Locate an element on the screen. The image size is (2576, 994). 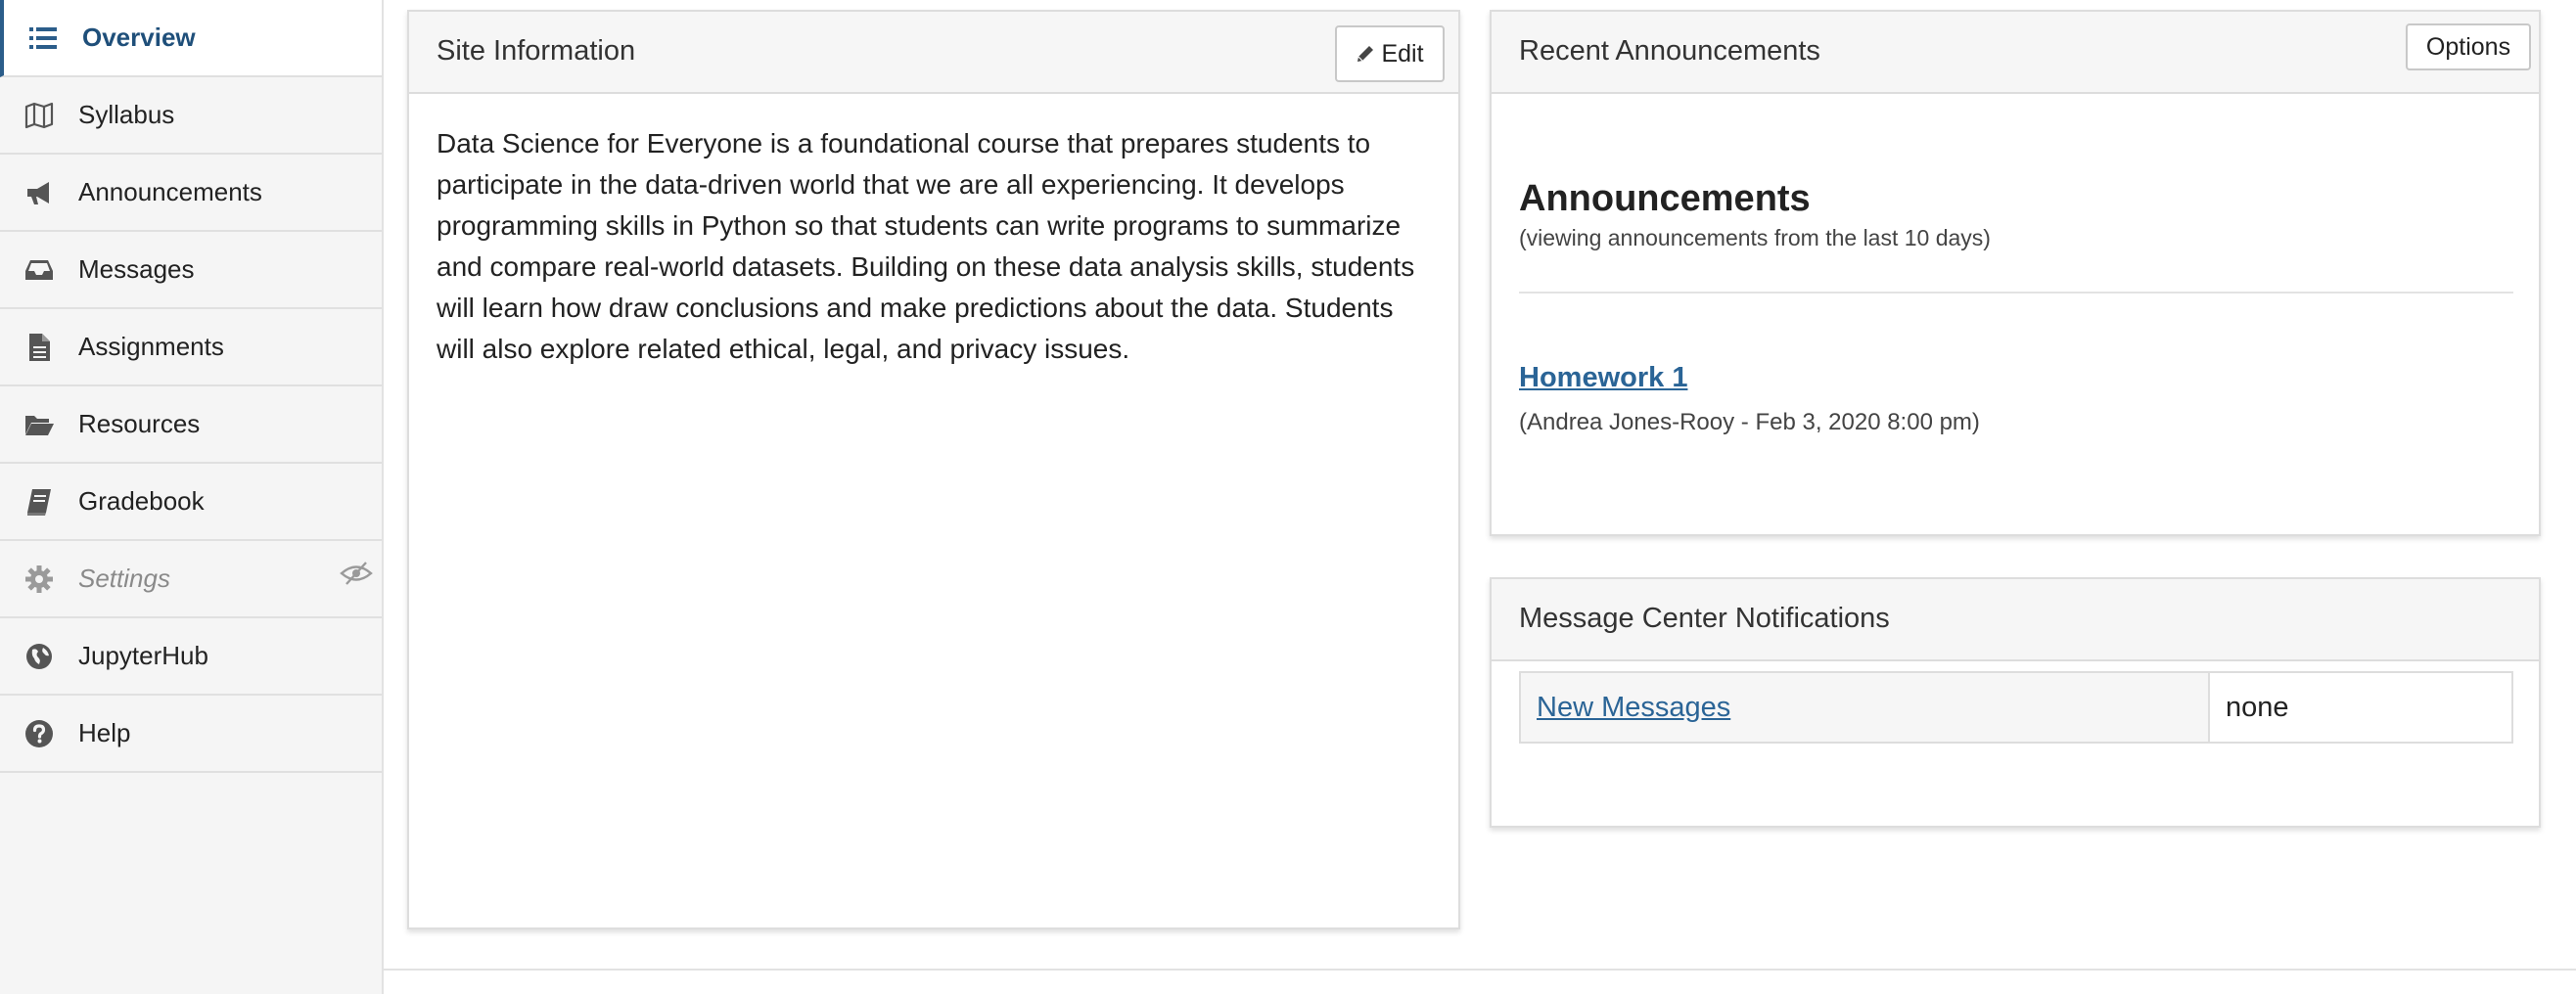
nav-label: Settings is located at coordinates (124, 579).